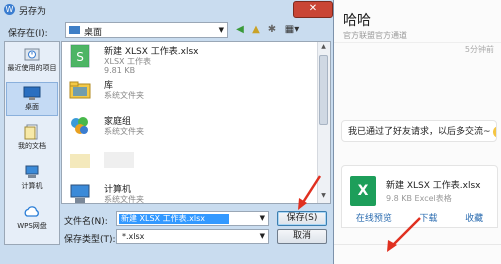  I want to click on library-folder-icon, so click(80, 90).